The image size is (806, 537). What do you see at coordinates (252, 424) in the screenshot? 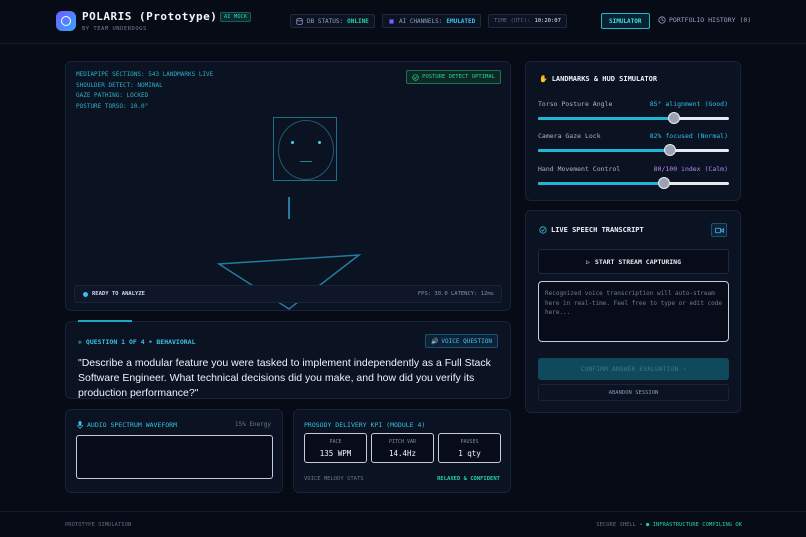
I see `audio-energy: 15% Energy` at bounding box center [252, 424].